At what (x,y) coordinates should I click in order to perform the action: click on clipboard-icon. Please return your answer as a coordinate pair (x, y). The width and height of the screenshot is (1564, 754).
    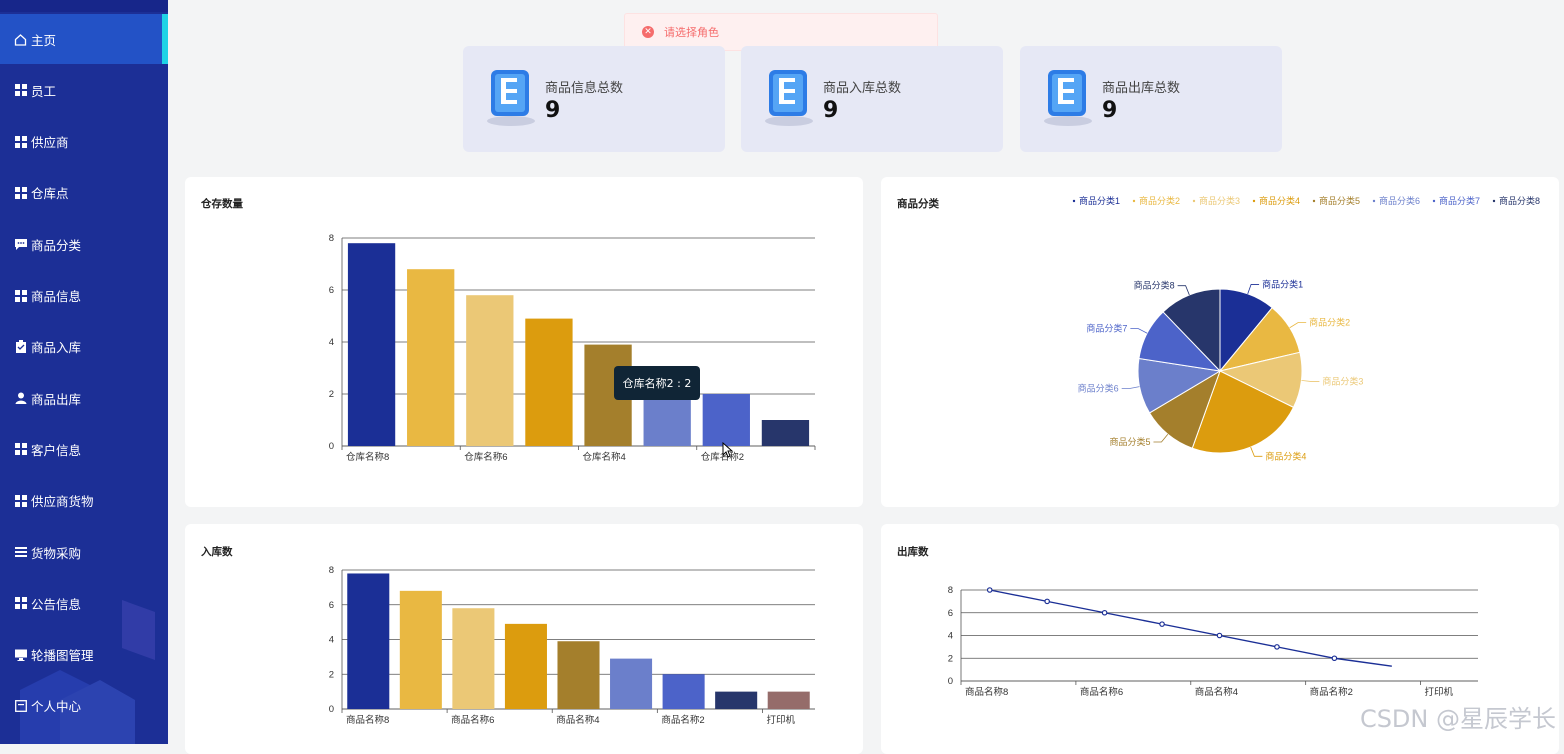
    Looking at the image, I should click on (20, 347).